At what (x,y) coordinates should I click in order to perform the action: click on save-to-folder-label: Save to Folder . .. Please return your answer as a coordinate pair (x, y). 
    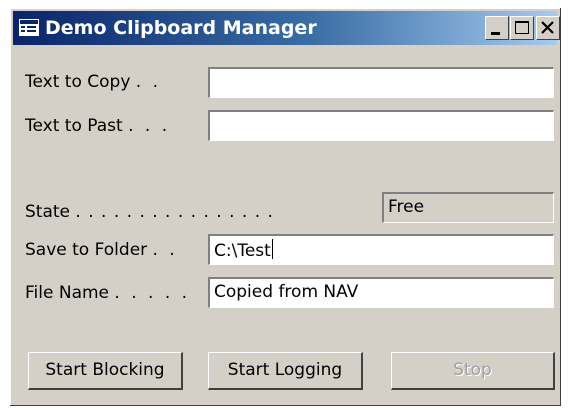
    Looking at the image, I should click on (101, 250).